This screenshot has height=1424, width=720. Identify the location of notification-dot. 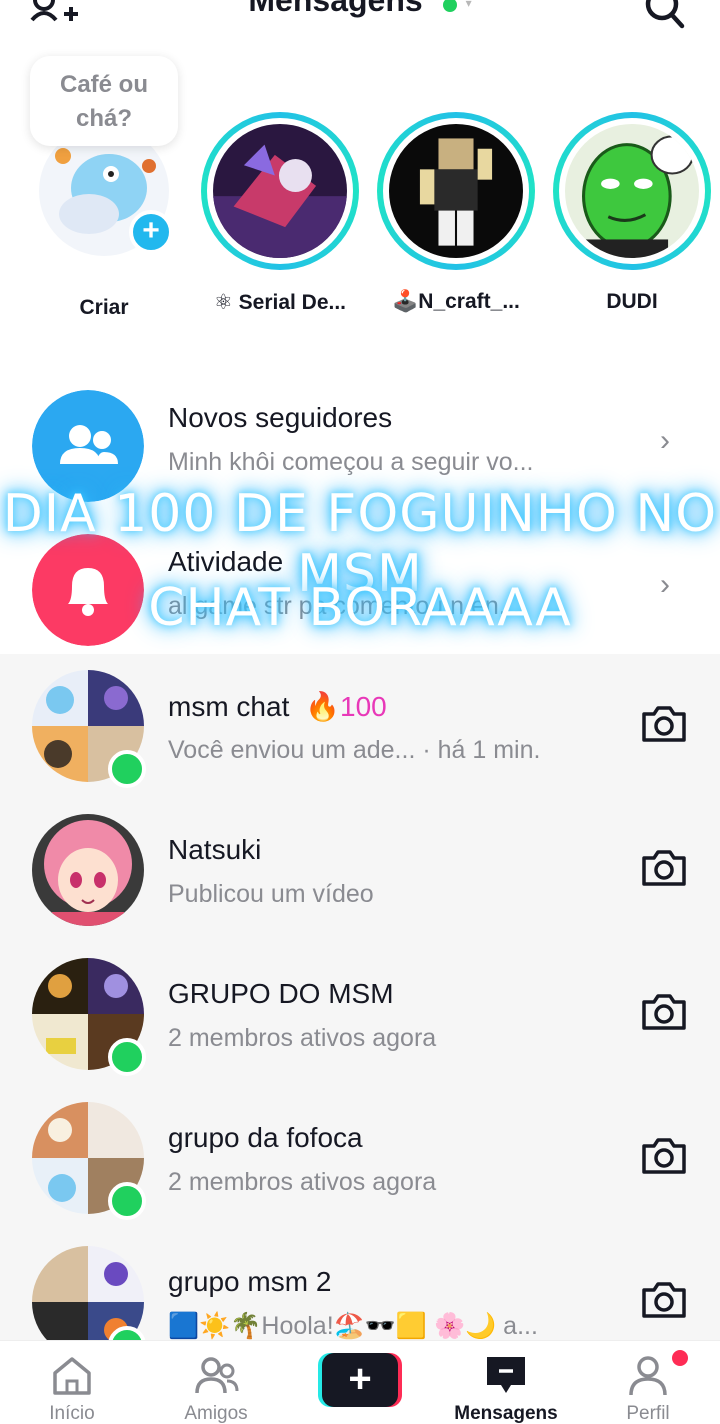
(680, 1358).